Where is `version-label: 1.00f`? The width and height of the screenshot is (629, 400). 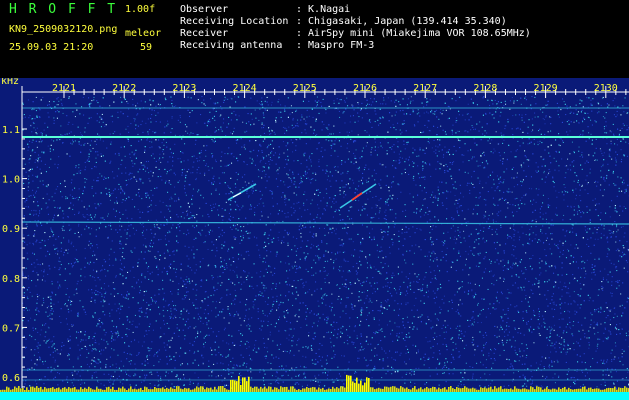
version-label: 1.00f is located at coordinates (140, 9).